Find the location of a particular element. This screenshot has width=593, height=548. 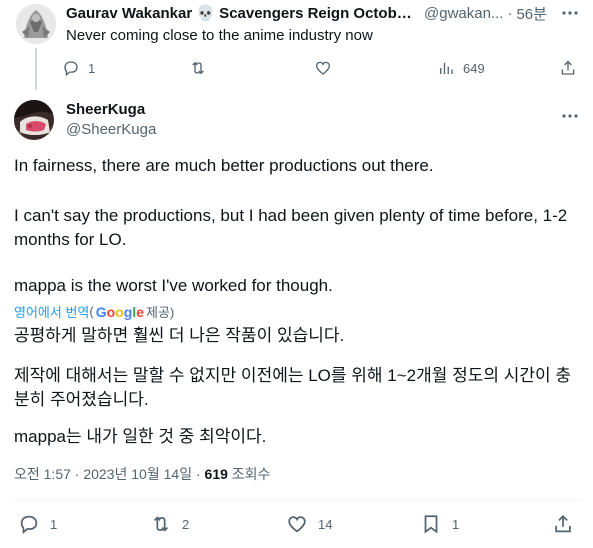

tweet-meta: 오전 1:57 · 2023년 10월 14일 · 619 조회수 is located at coordinates (142, 474).